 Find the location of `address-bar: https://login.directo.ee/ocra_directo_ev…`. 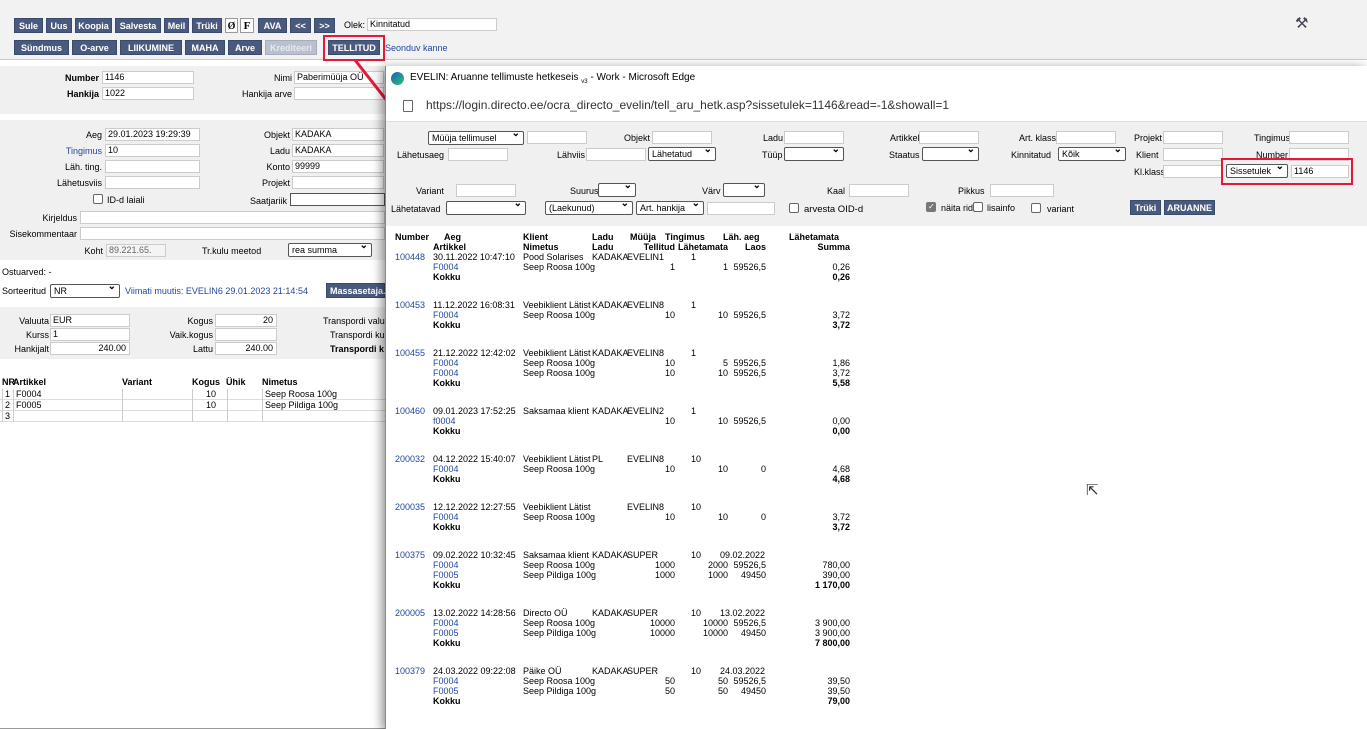

address-bar: https://login.directo.ee/ocra_directo_ev… is located at coordinates (876, 106).